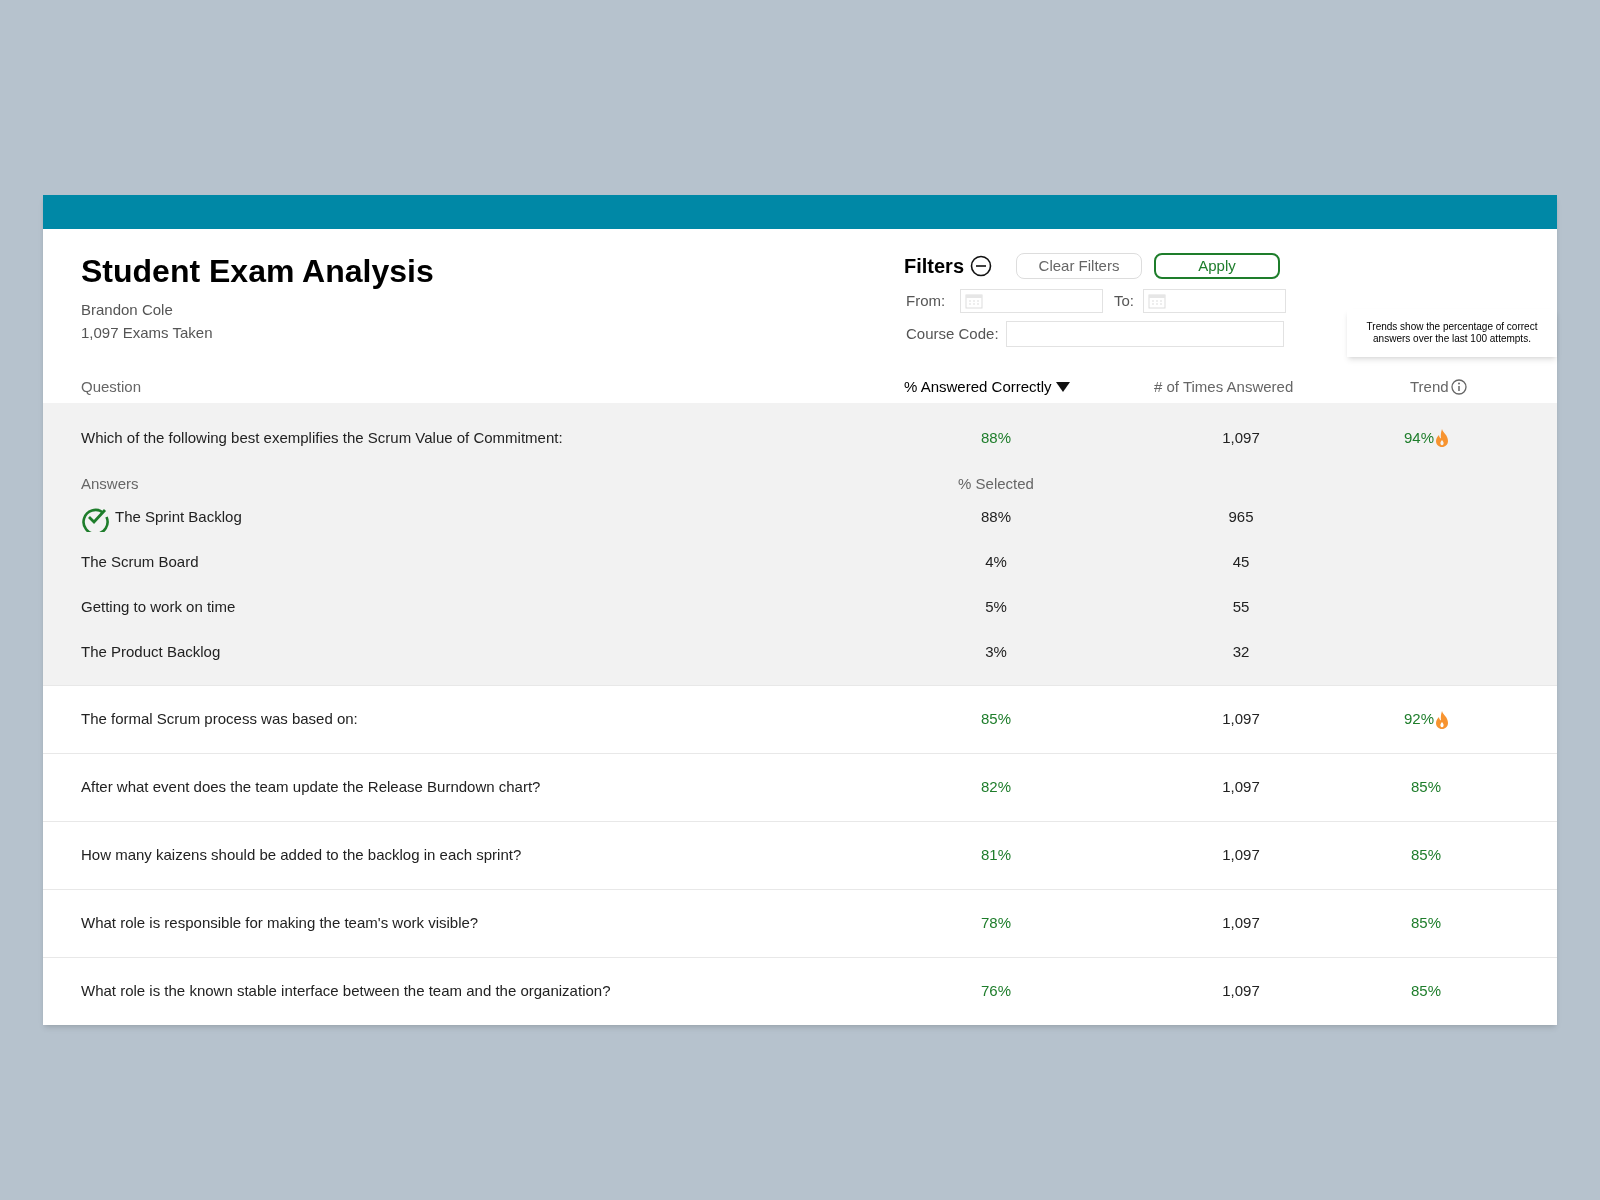 The height and width of the screenshot is (1200, 1600). I want to click on selection-count: 45, so click(1241, 562).